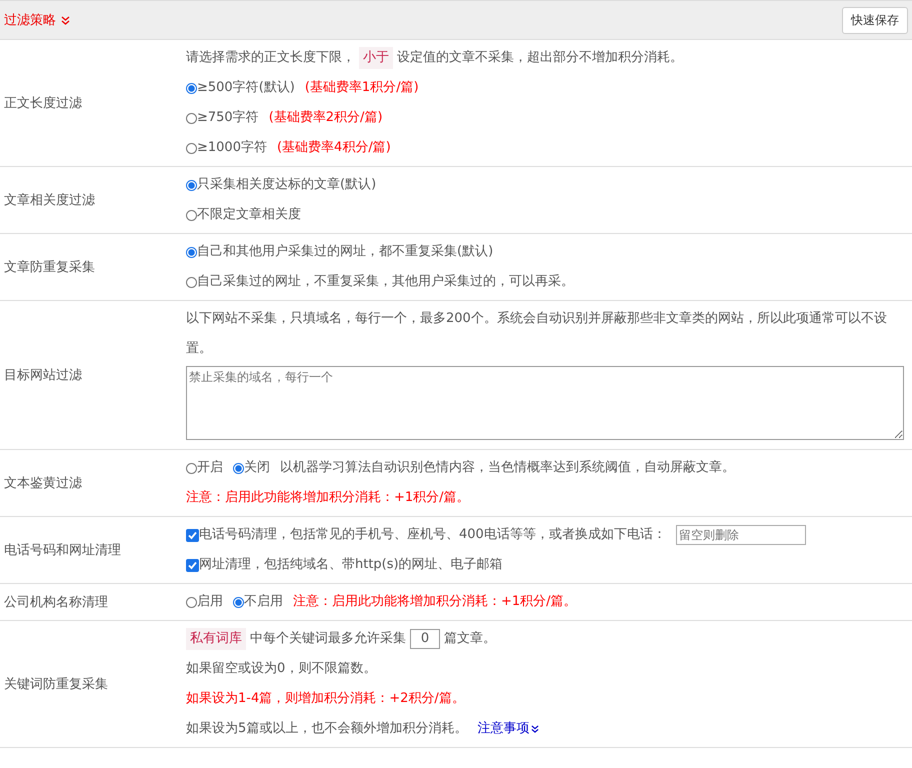 This screenshot has width=912, height=768. I want to click on warning-text: (基础费率1积分/篇), so click(361, 88).